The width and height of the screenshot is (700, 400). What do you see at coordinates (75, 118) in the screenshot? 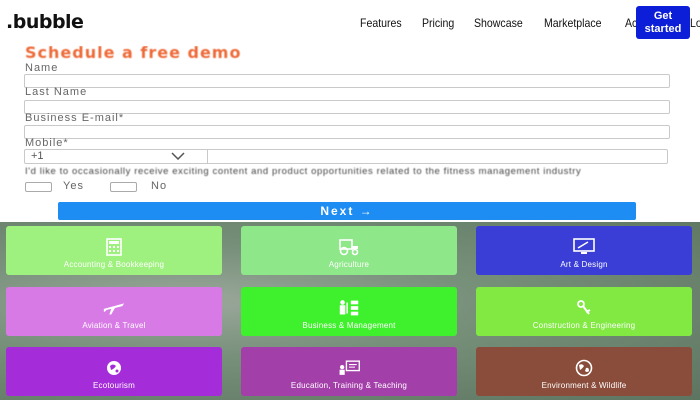
I see `email-label: Business E-mail*` at bounding box center [75, 118].